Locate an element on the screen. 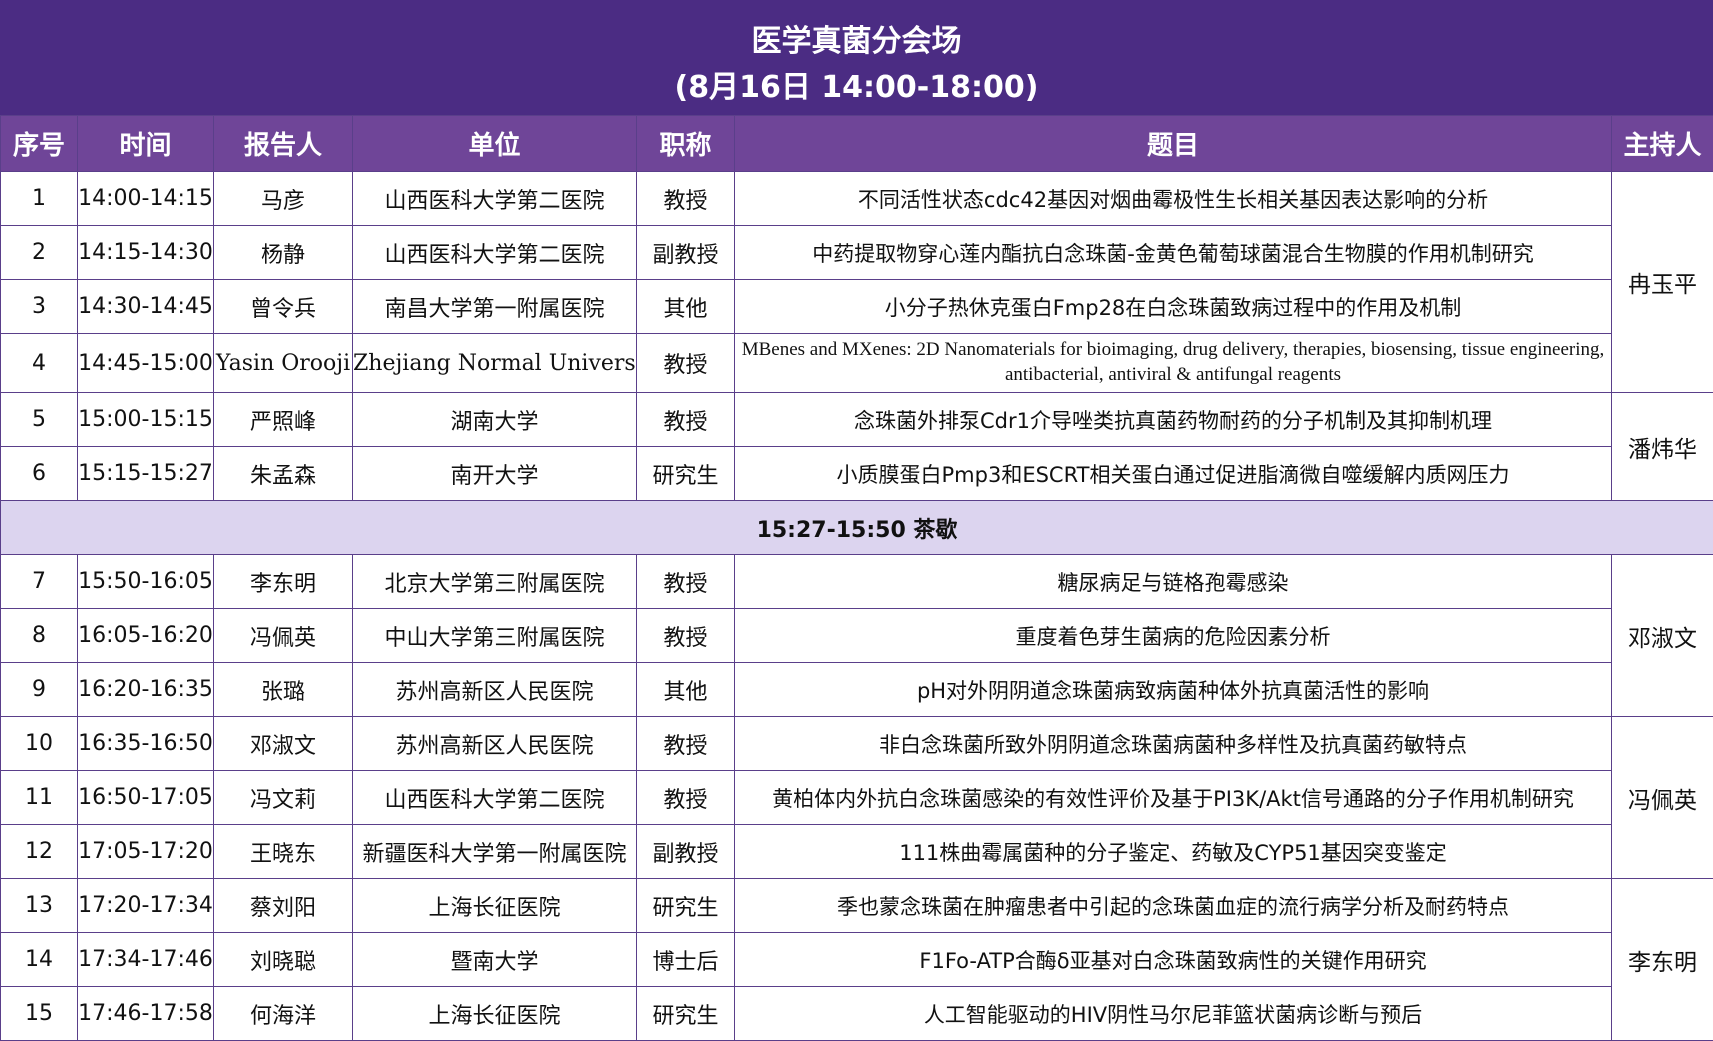 This screenshot has height=1041, width=1713. col-header-no: 序号 is located at coordinates (39, 143).